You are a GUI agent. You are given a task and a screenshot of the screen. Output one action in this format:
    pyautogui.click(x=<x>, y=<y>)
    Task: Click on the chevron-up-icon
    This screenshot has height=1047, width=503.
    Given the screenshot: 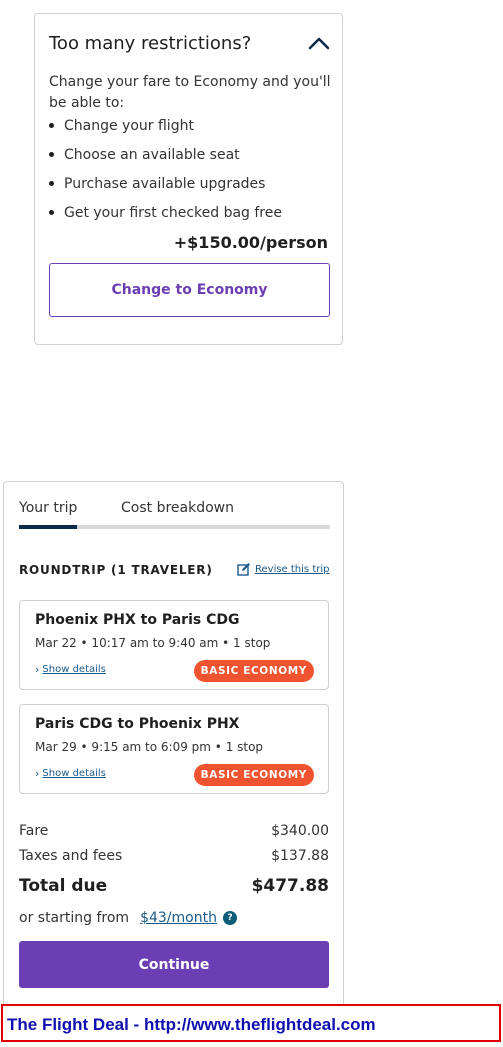 What is the action you would take?
    pyautogui.click(x=319, y=43)
    